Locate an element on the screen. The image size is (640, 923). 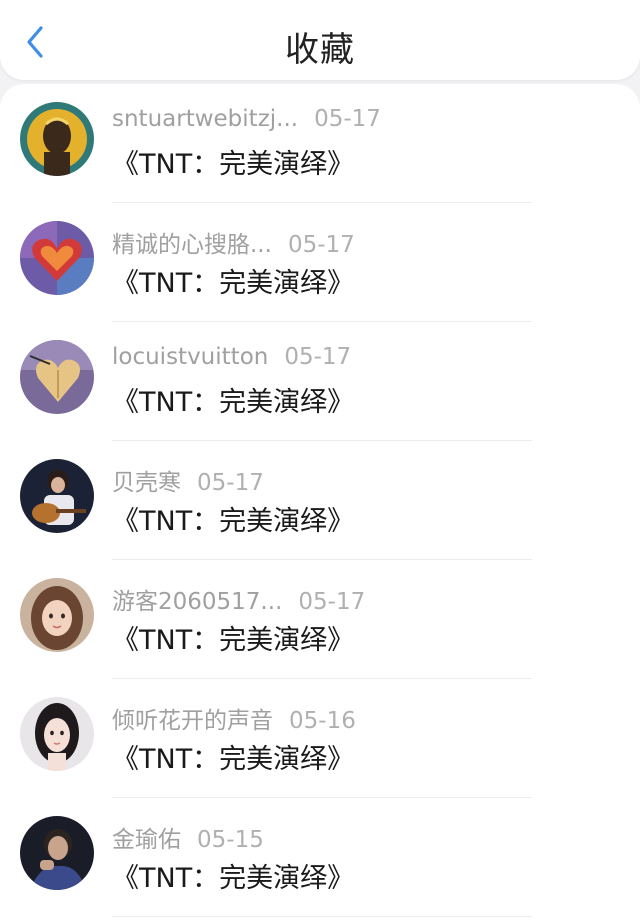
avatar-portrait-yellow-icon is located at coordinates (57, 139).